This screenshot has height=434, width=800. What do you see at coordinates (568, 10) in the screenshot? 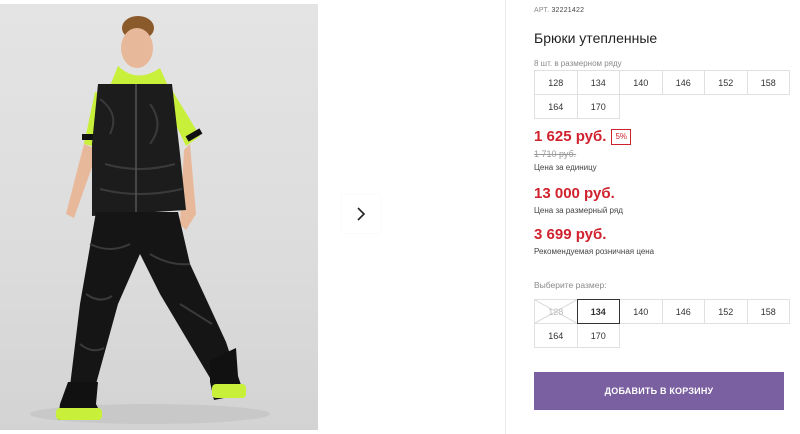
I see `article-value: 32221422` at bounding box center [568, 10].